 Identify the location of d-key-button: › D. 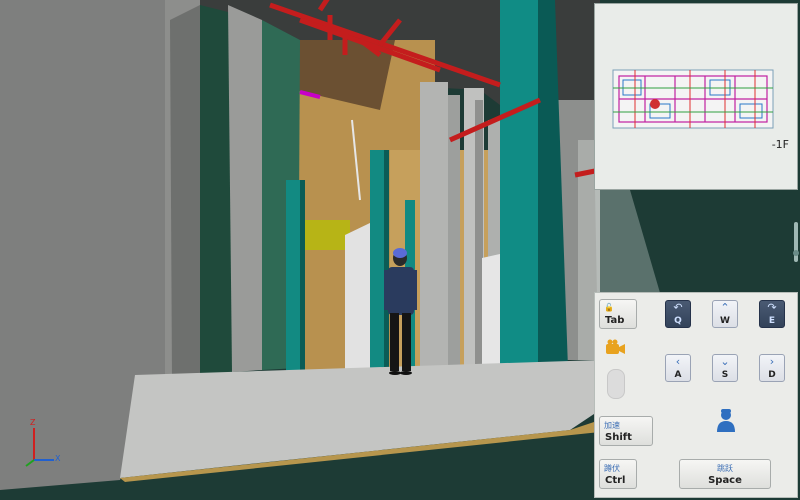
(772, 368).